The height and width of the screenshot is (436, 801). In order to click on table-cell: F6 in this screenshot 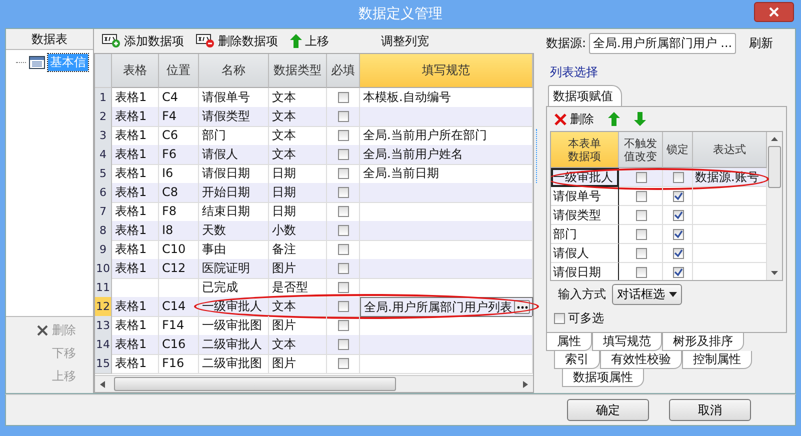, I will do `click(179, 155)`.